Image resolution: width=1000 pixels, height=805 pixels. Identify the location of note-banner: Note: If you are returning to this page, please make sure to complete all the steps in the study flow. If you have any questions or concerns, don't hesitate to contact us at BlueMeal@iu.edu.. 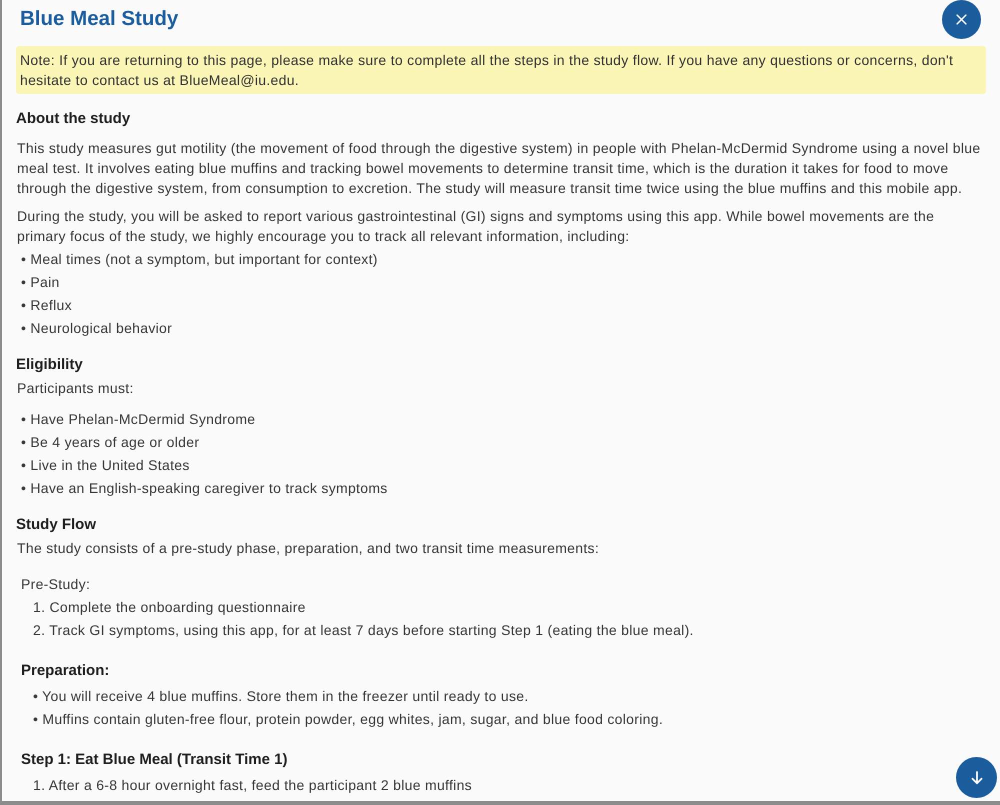
(501, 70).